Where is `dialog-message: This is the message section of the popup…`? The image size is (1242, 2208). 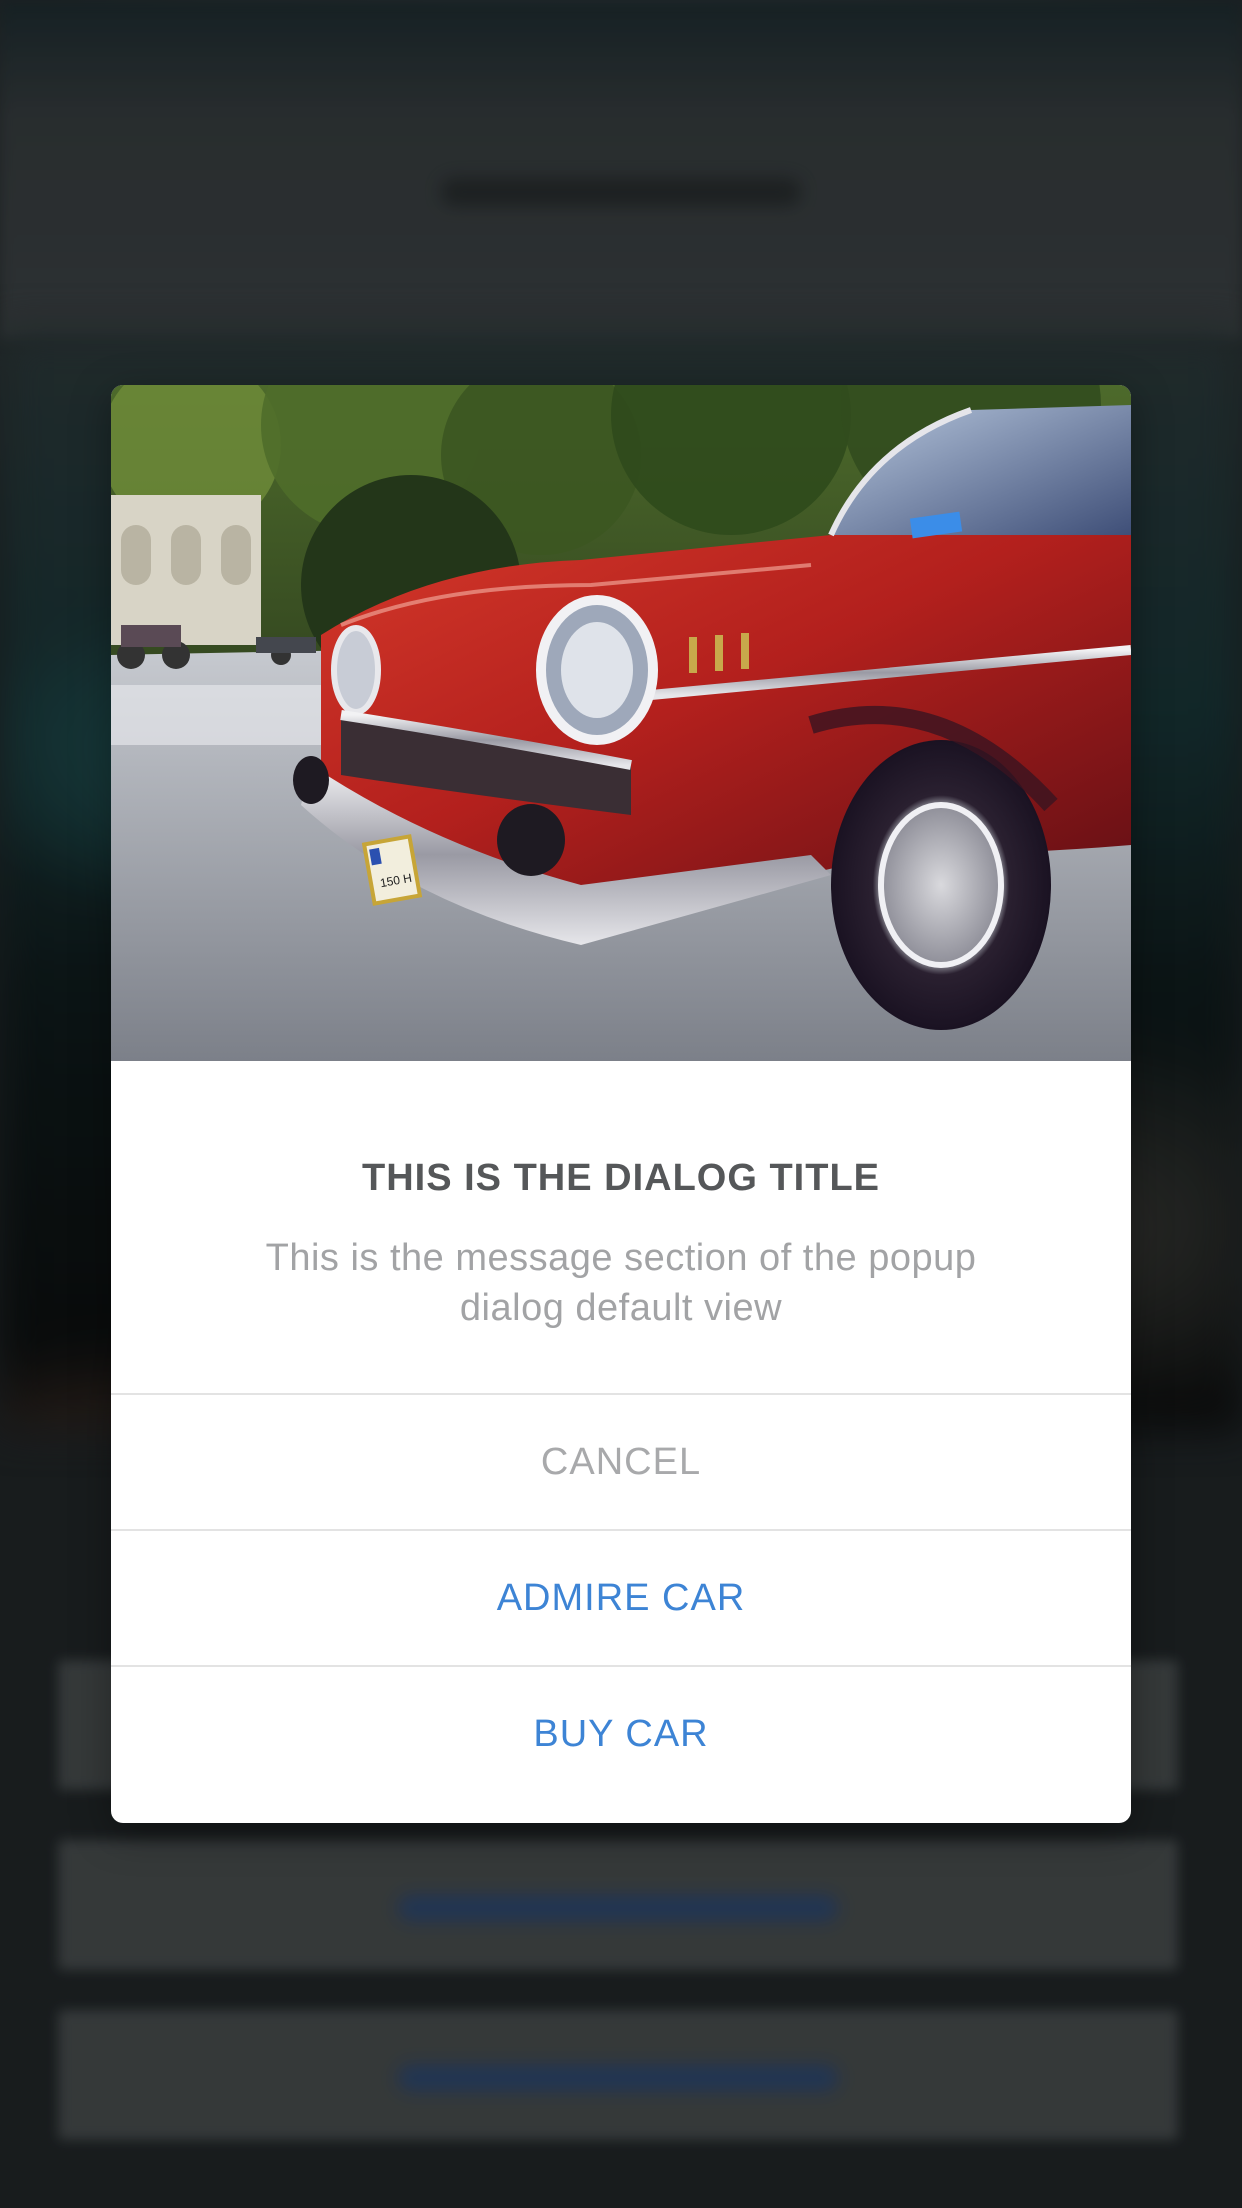 dialog-message: This is the message section of the popup… is located at coordinates (621, 1283).